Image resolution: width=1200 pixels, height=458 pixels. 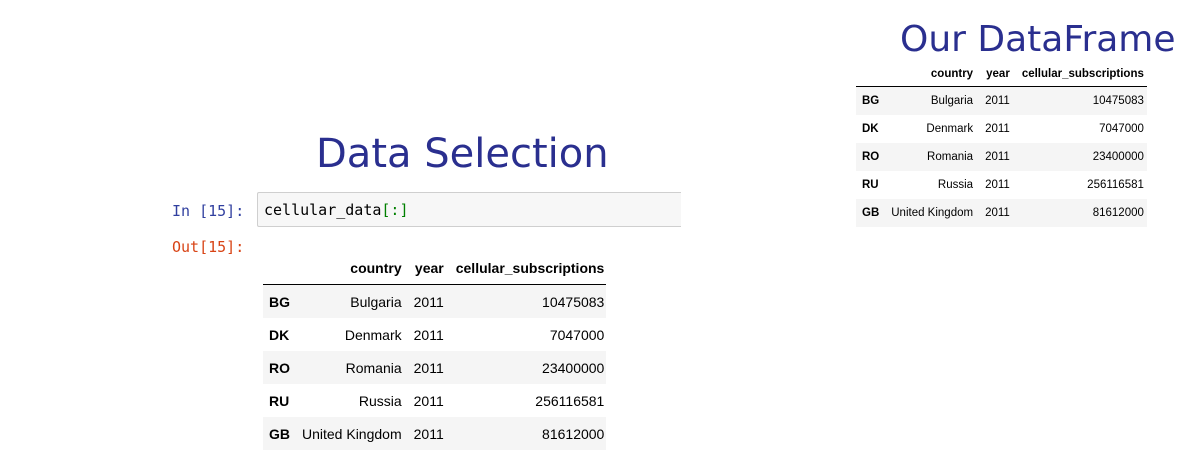 I want to click on code-slice: [:], so click(x=395, y=210).